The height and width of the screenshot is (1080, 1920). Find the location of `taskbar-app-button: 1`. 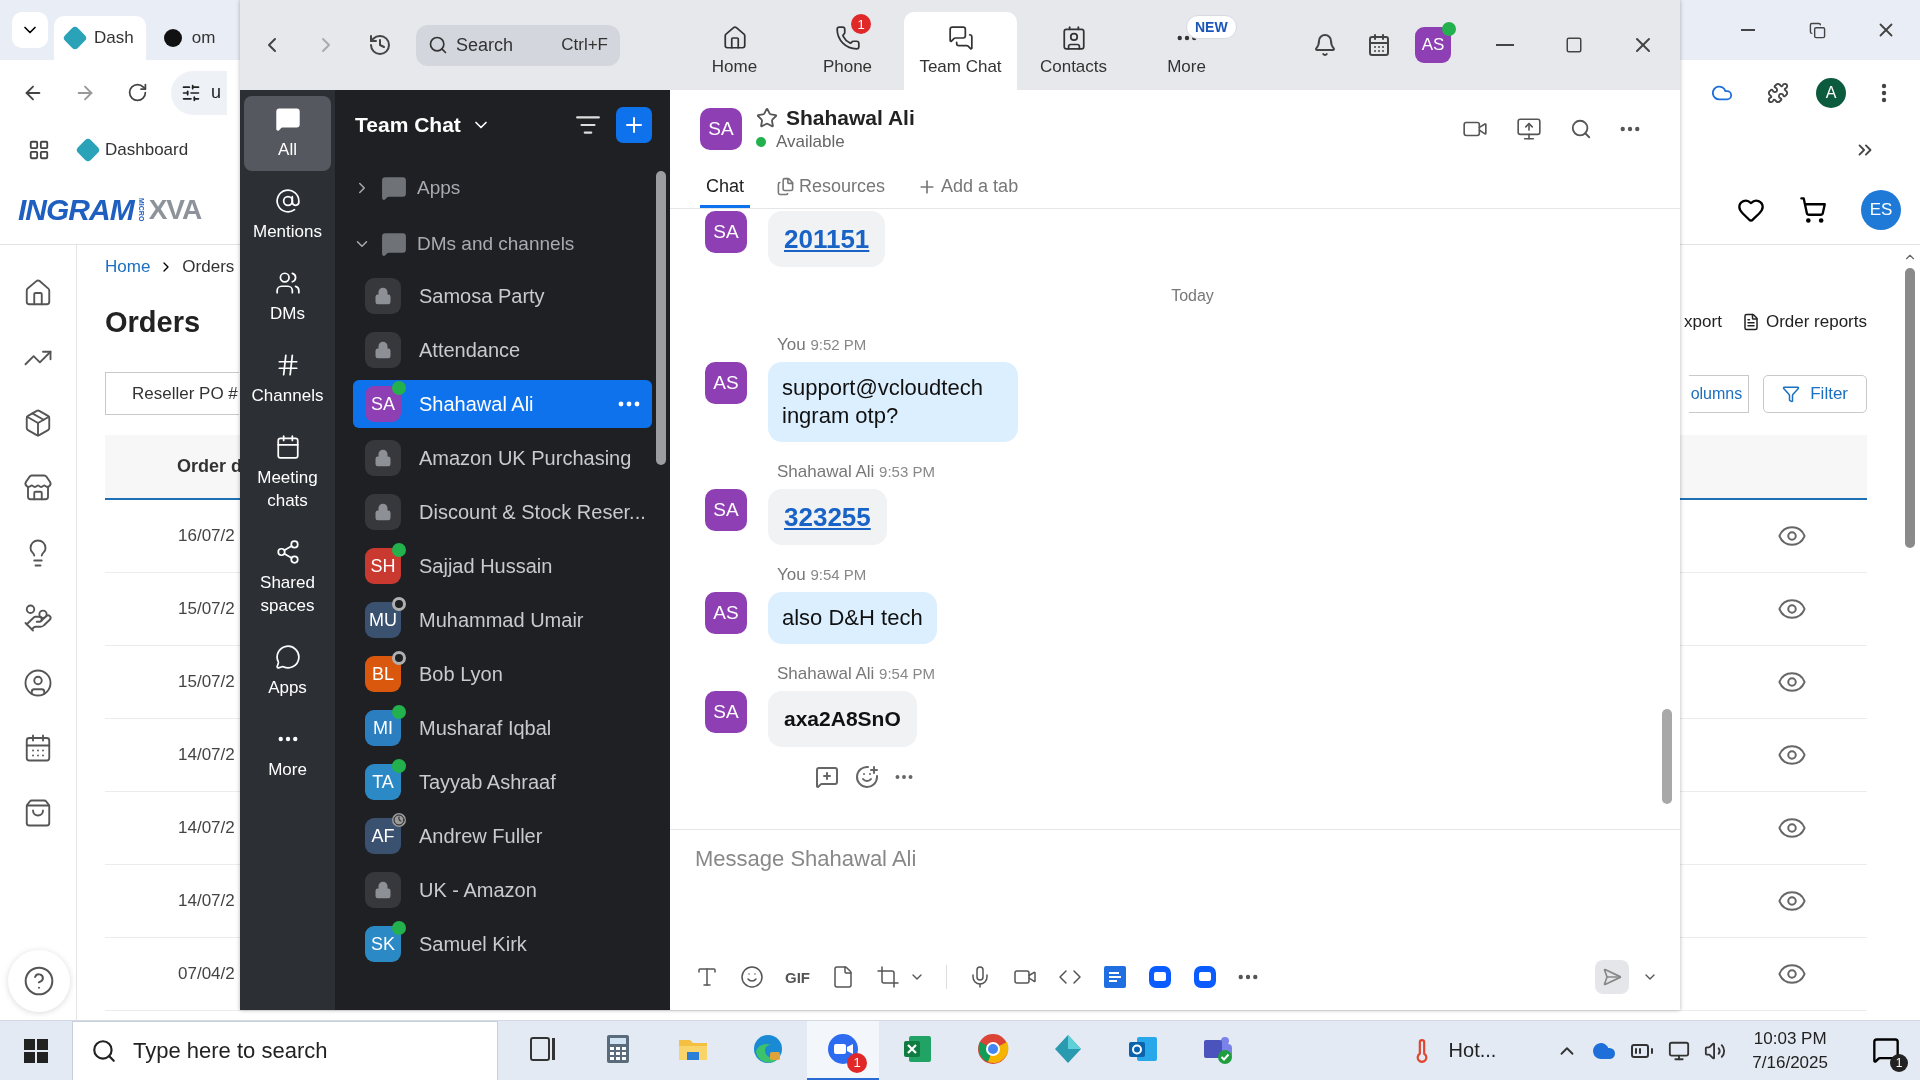

taskbar-app-button: 1 is located at coordinates (843, 1050).